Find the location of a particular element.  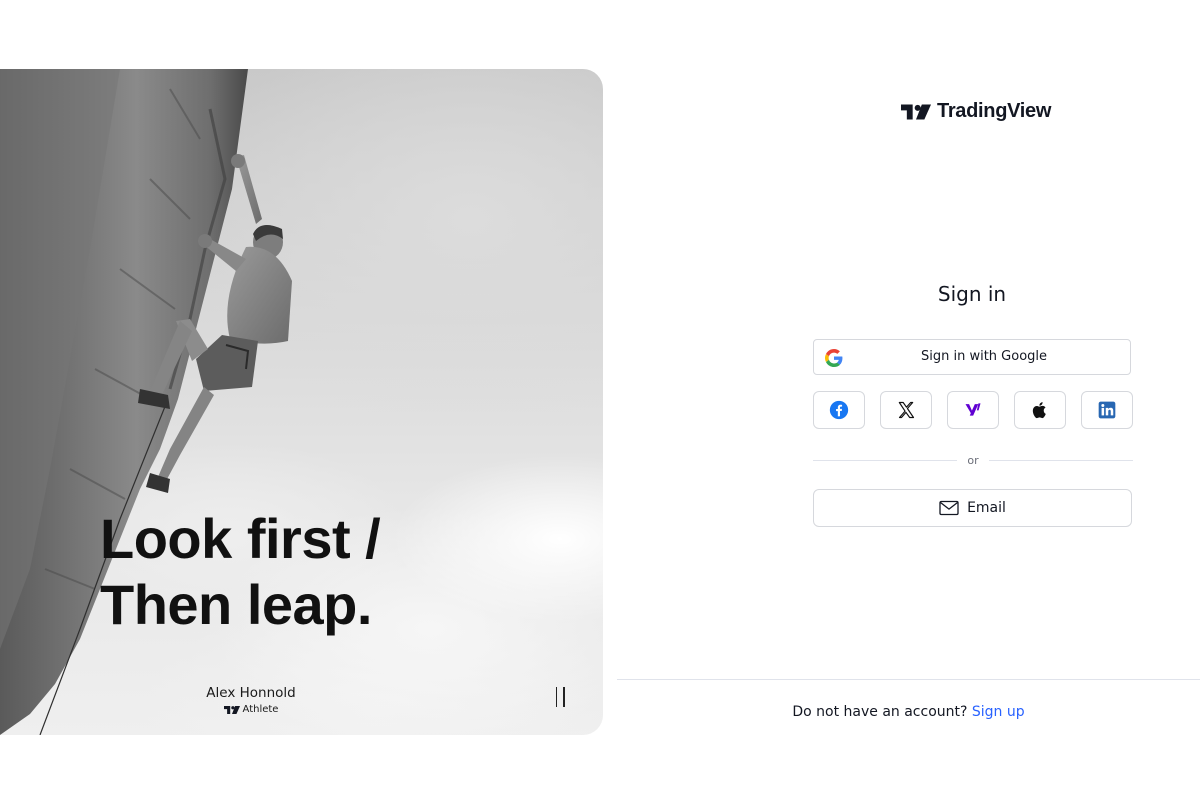

athlete-role: Athlete is located at coordinates (251, 709).